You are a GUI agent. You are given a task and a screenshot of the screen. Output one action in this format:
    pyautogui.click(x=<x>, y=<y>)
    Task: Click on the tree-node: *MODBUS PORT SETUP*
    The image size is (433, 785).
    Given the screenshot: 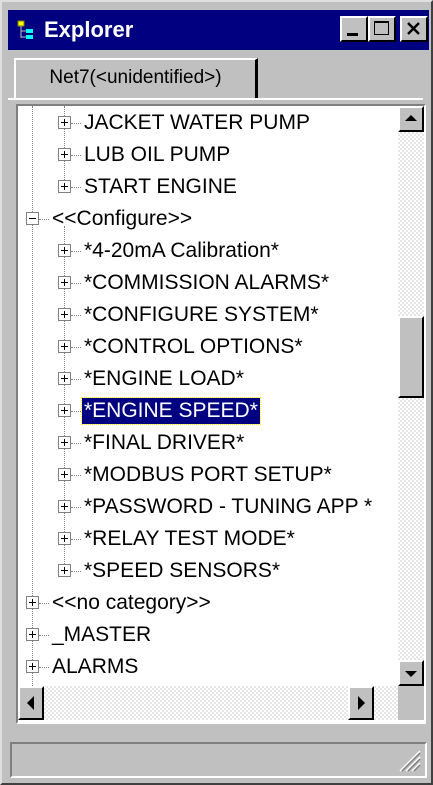 What is the action you would take?
    pyautogui.click(x=208, y=476)
    